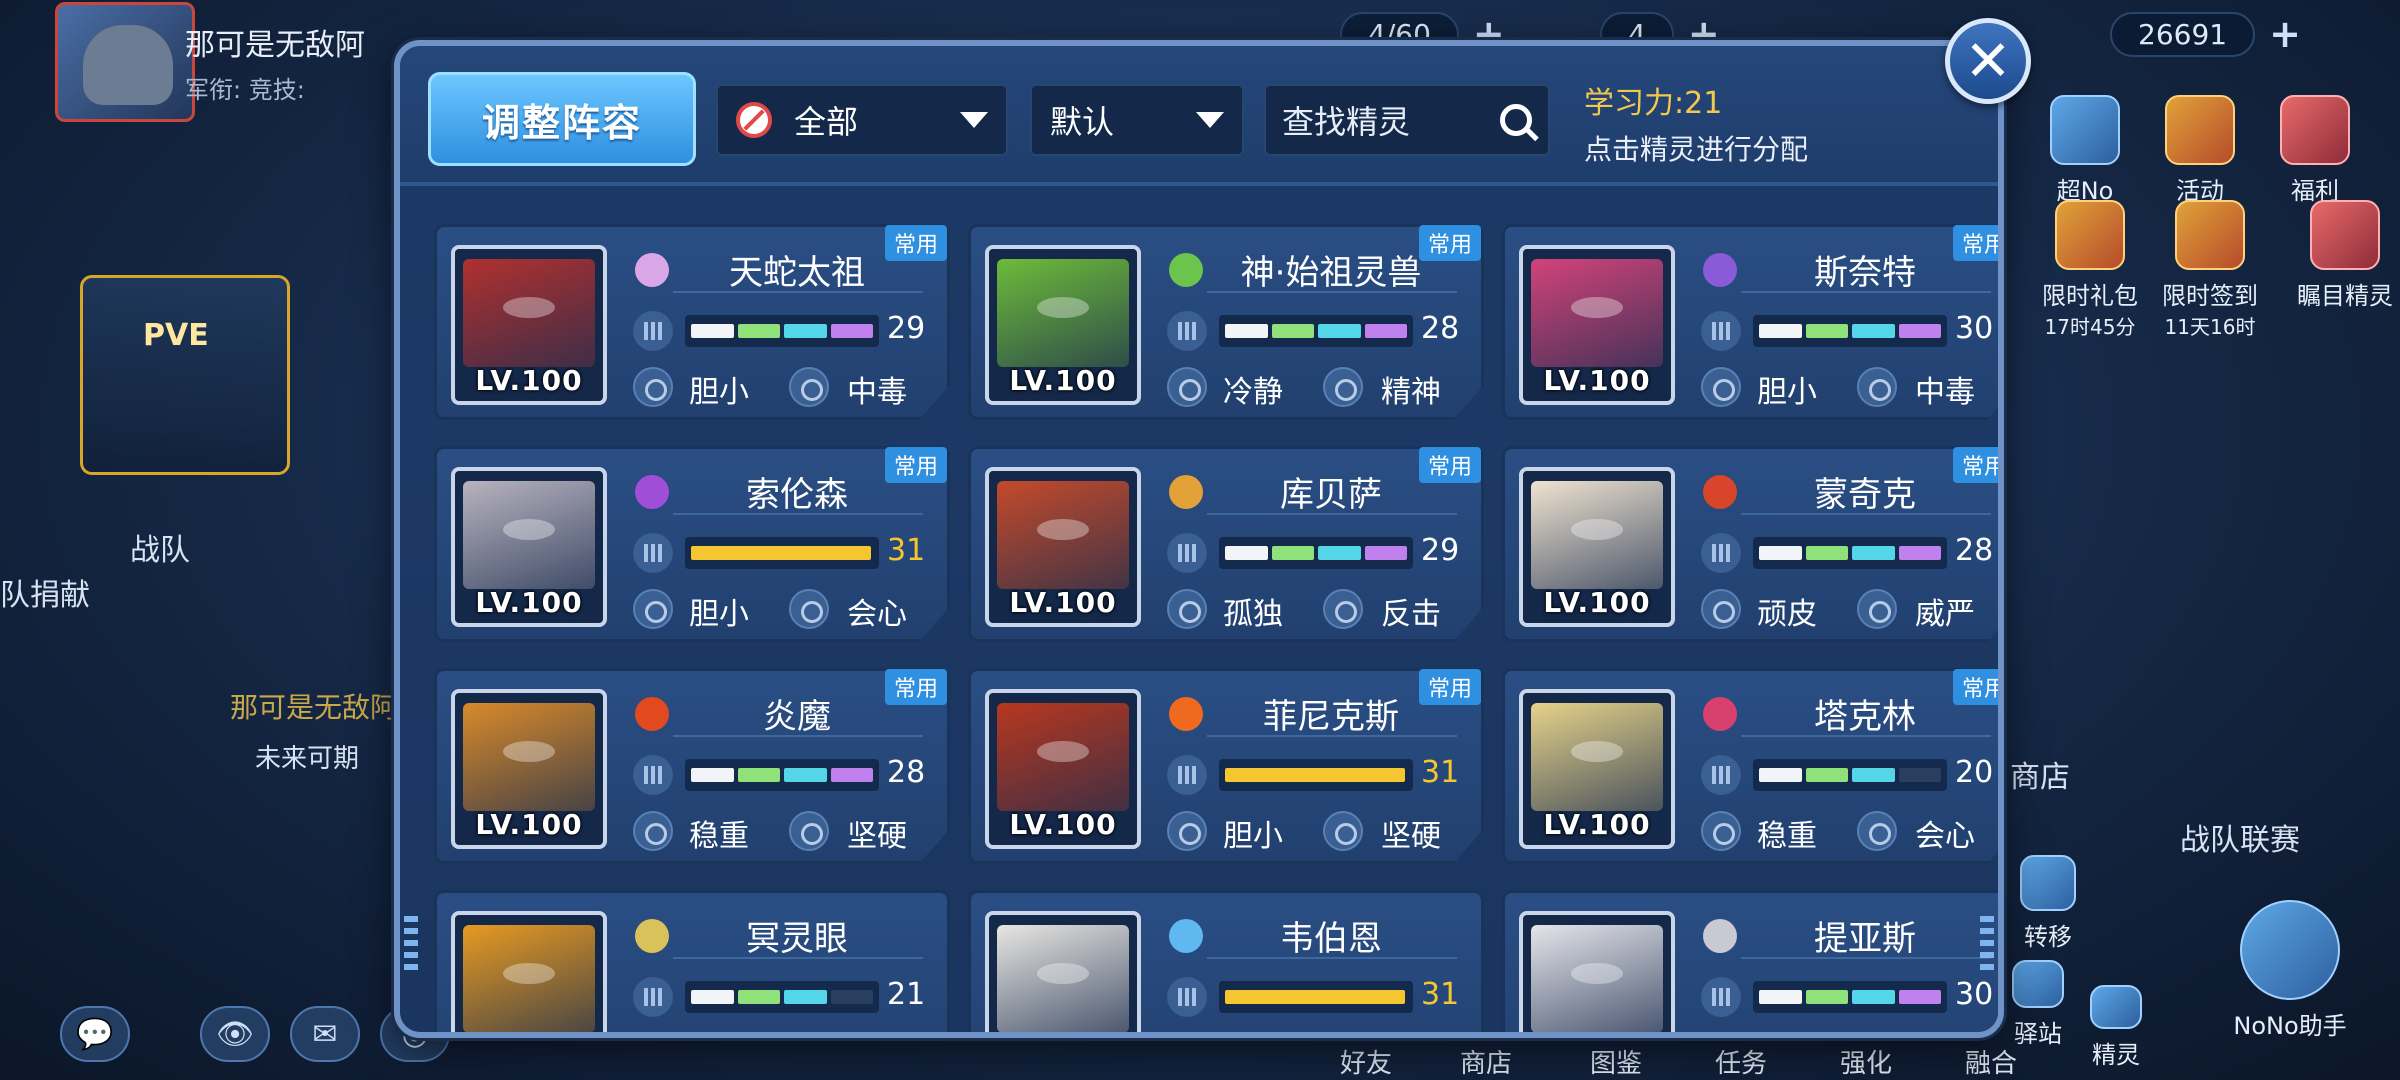  Describe the element at coordinates (1991, 1061) in the screenshot. I see `tab-fusion: 融合` at that location.